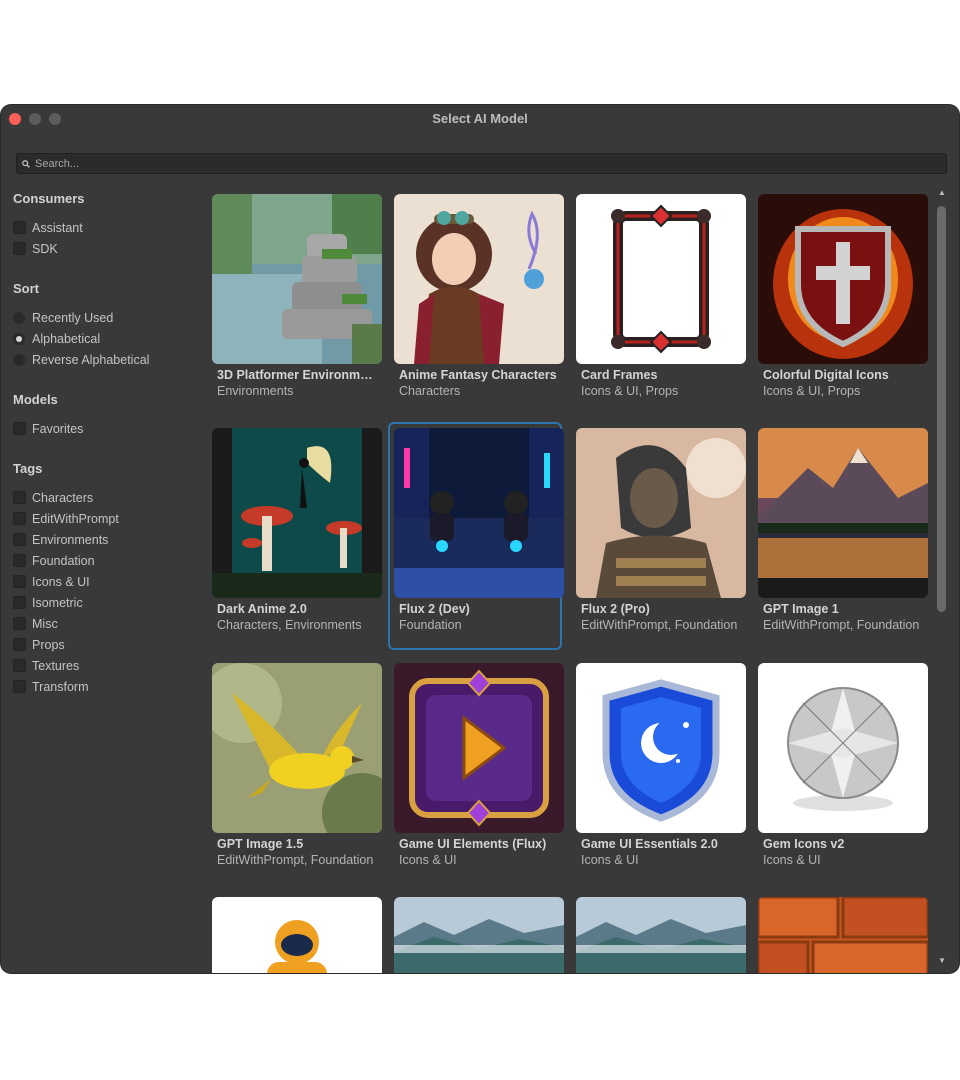 Image resolution: width=960 pixels, height=1080 pixels. Describe the element at coordinates (430, 625) in the screenshot. I see `model-tags: Foundation` at that location.